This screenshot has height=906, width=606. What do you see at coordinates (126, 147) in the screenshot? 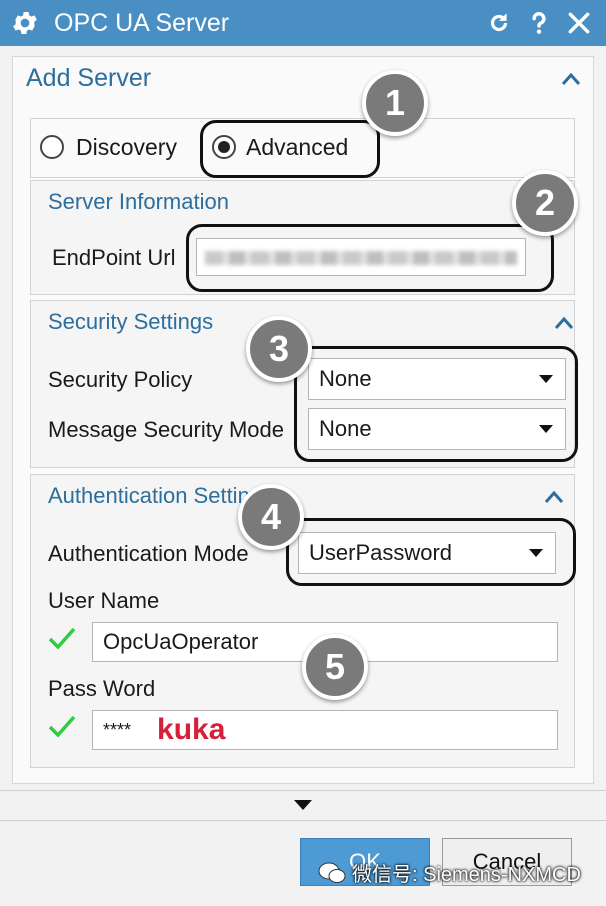
I see `discovery-label: Discovery` at bounding box center [126, 147].